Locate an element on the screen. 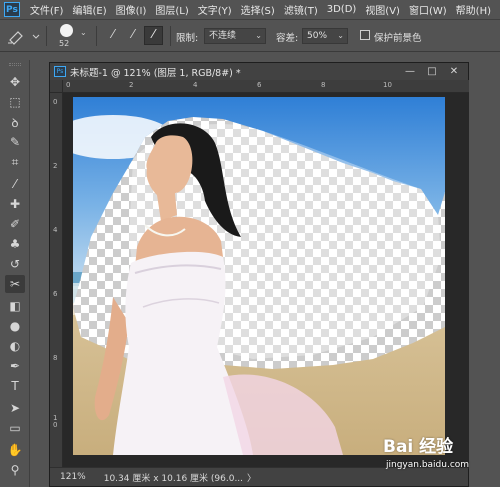 The width and height of the screenshot is (500, 487). crop-tool-button: ⌗ is located at coordinates (15, 162).